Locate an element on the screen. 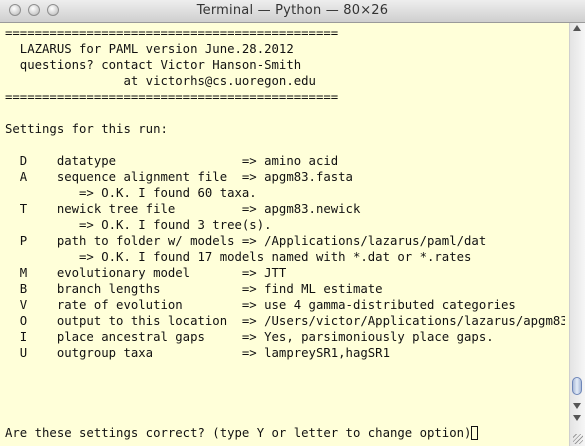 The width and height of the screenshot is (585, 446). terminal-line: => O.K. I found 3 tree(s). is located at coordinates (138, 225).